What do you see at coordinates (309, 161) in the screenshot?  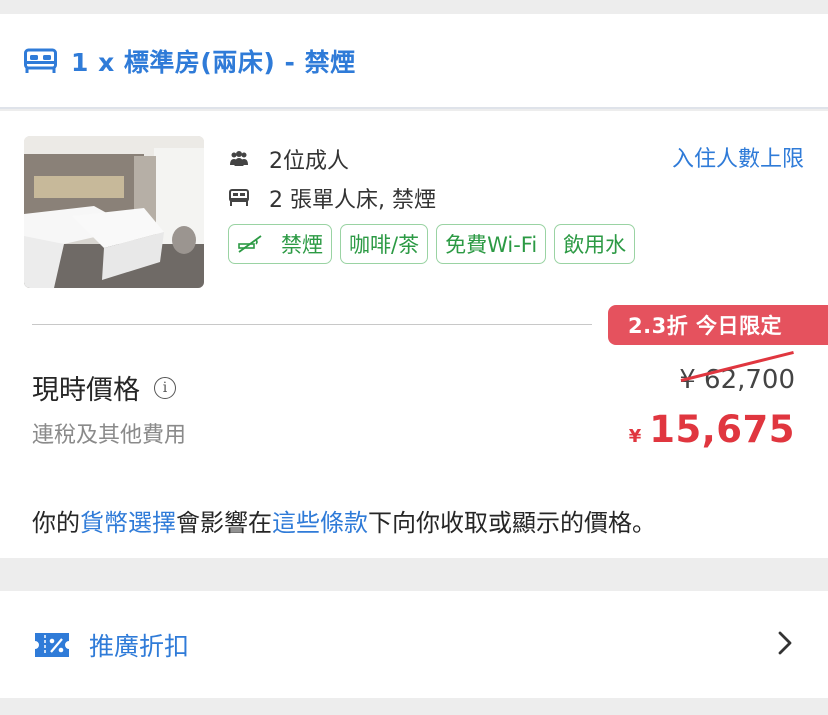 I see `guest-count: 2位成人` at bounding box center [309, 161].